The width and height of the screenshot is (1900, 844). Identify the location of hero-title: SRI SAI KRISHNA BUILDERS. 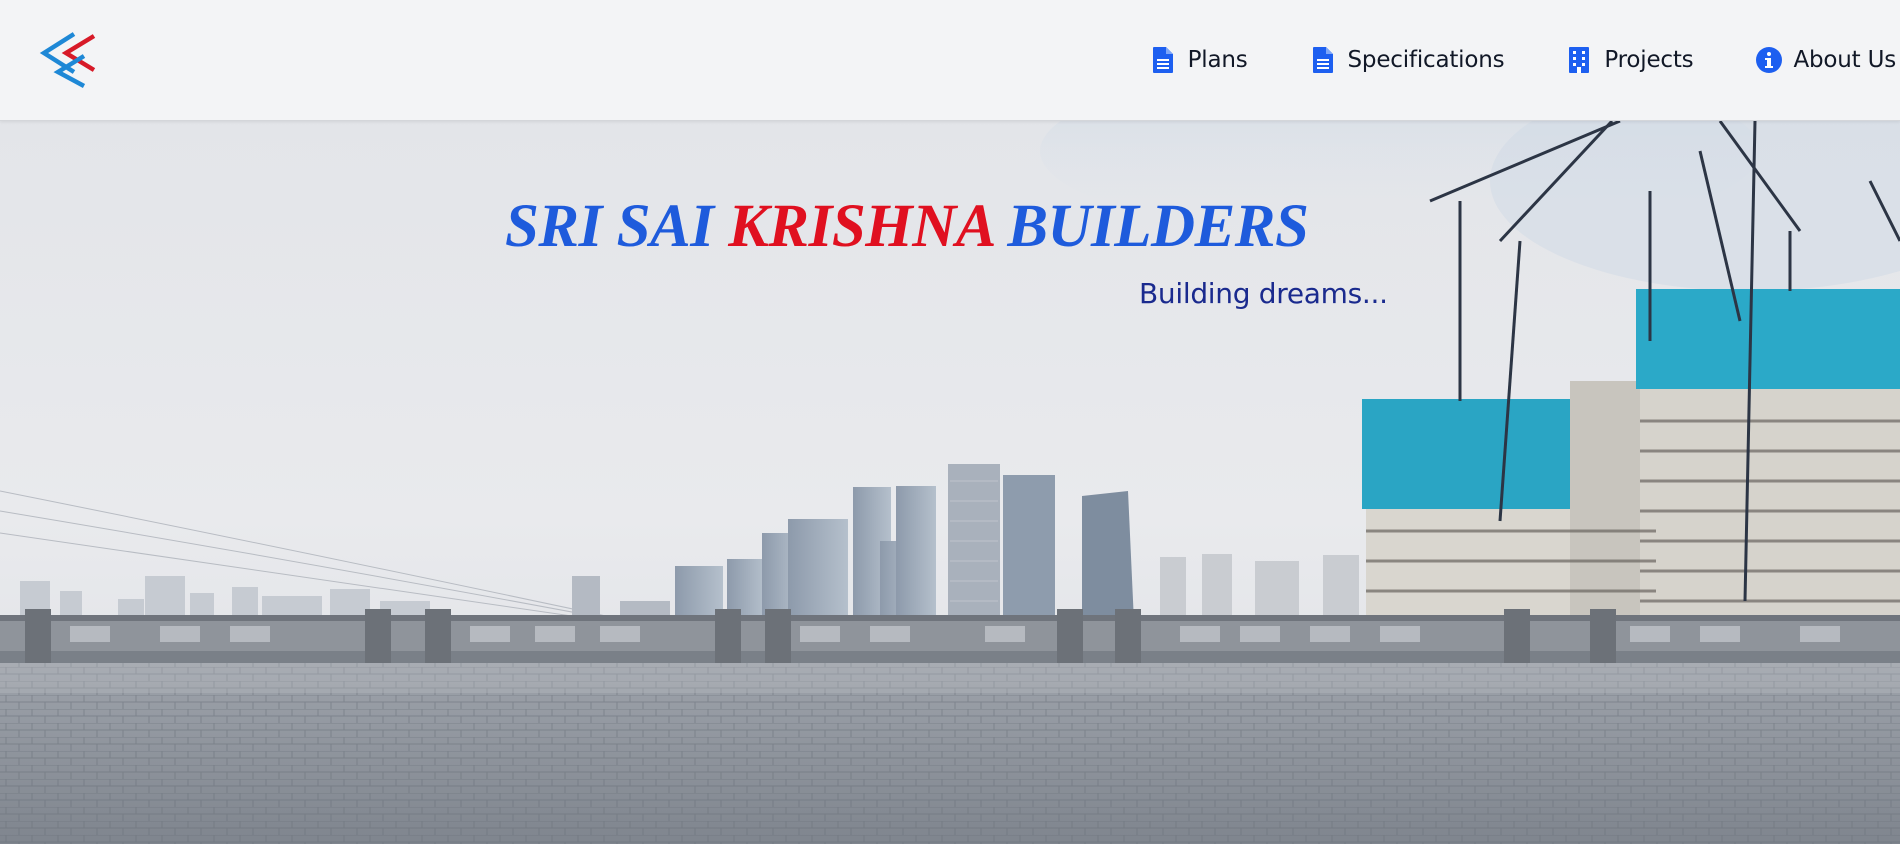
(907, 226).